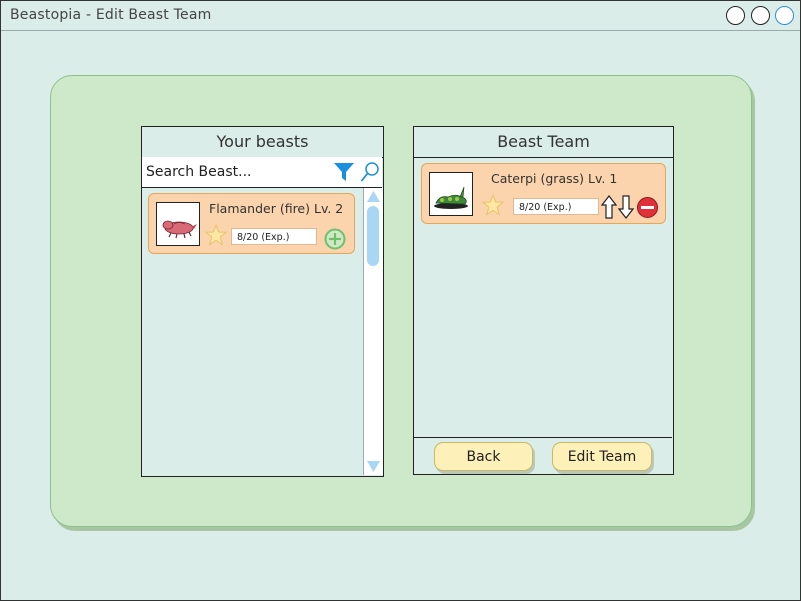  What do you see at coordinates (483, 456) in the screenshot?
I see `back-button: Back` at bounding box center [483, 456].